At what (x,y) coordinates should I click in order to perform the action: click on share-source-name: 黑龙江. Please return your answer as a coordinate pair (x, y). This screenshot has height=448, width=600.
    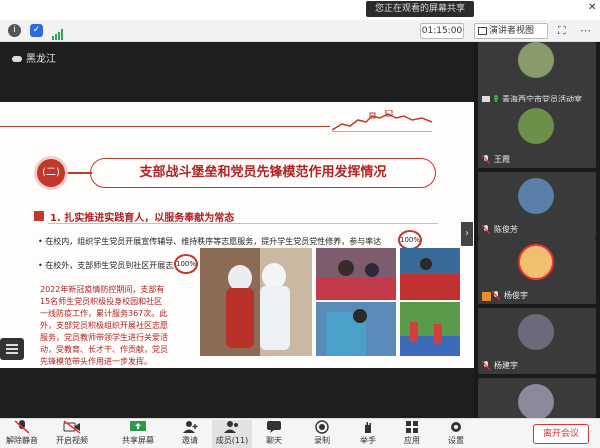
    Looking at the image, I should click on (41, 59).